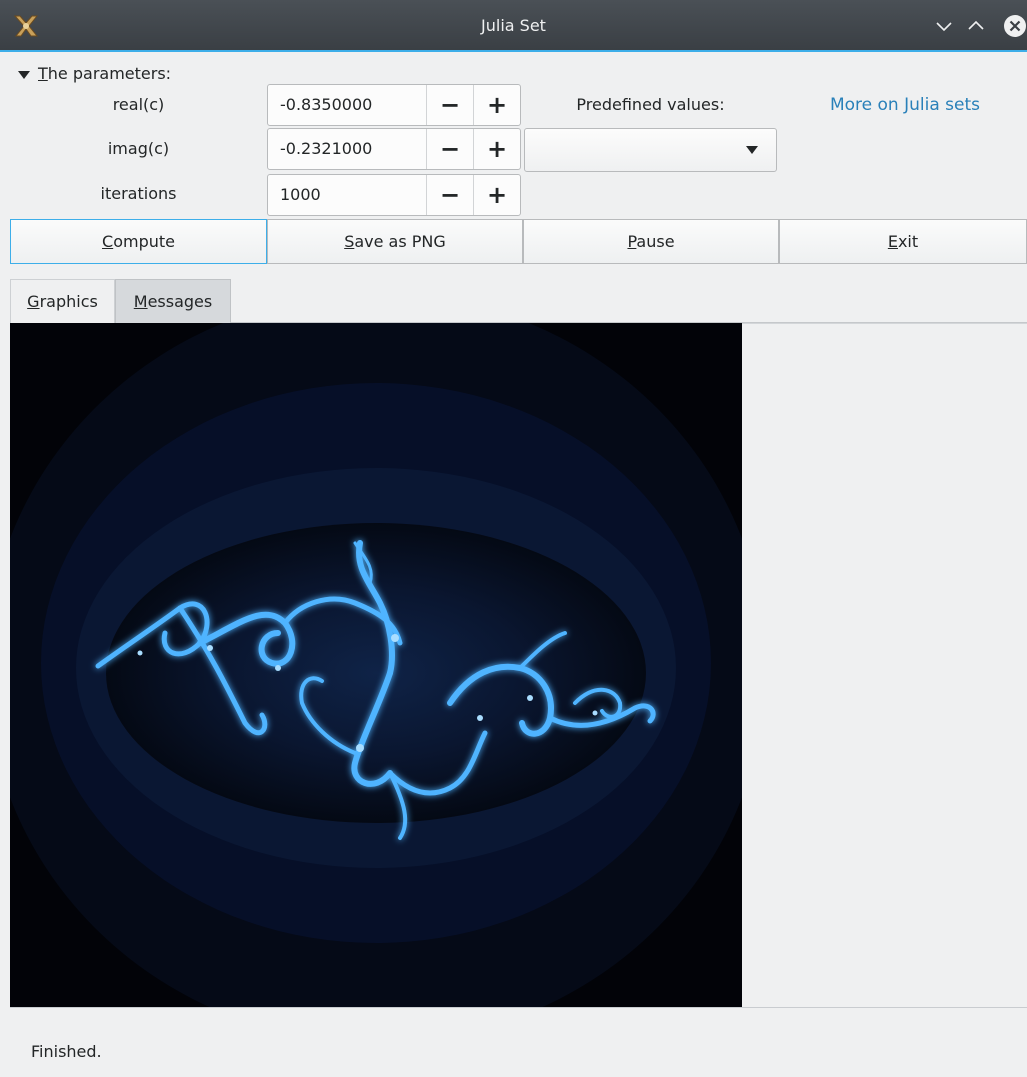 The height and width of the screenshot is (1077, 1027). I want to click on predefined-label: Predefined values:, so click(650, 104).